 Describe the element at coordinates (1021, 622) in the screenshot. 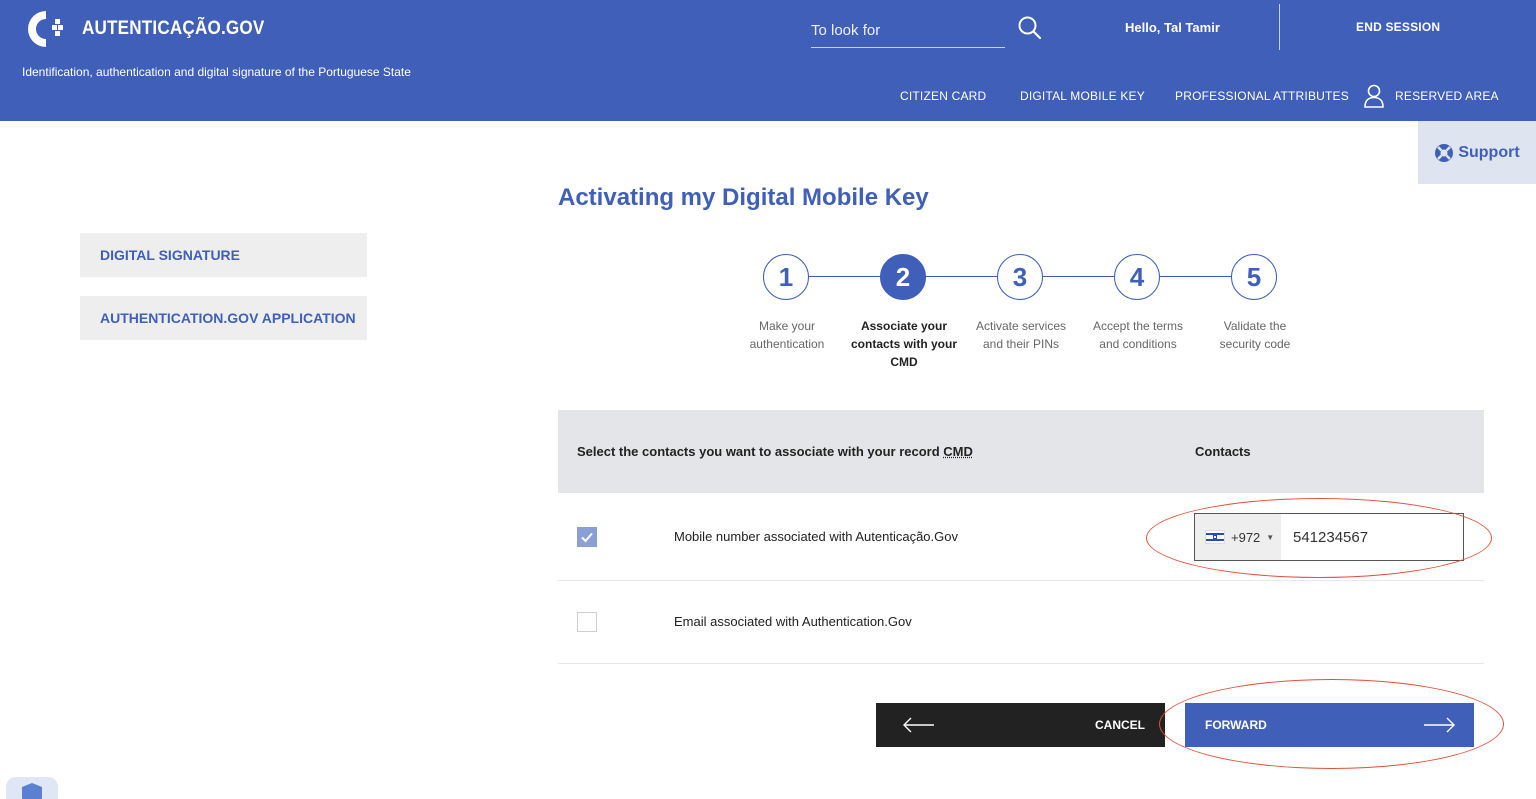

I see `table-row-email: Email associated with Authentication.Gov` at that location.